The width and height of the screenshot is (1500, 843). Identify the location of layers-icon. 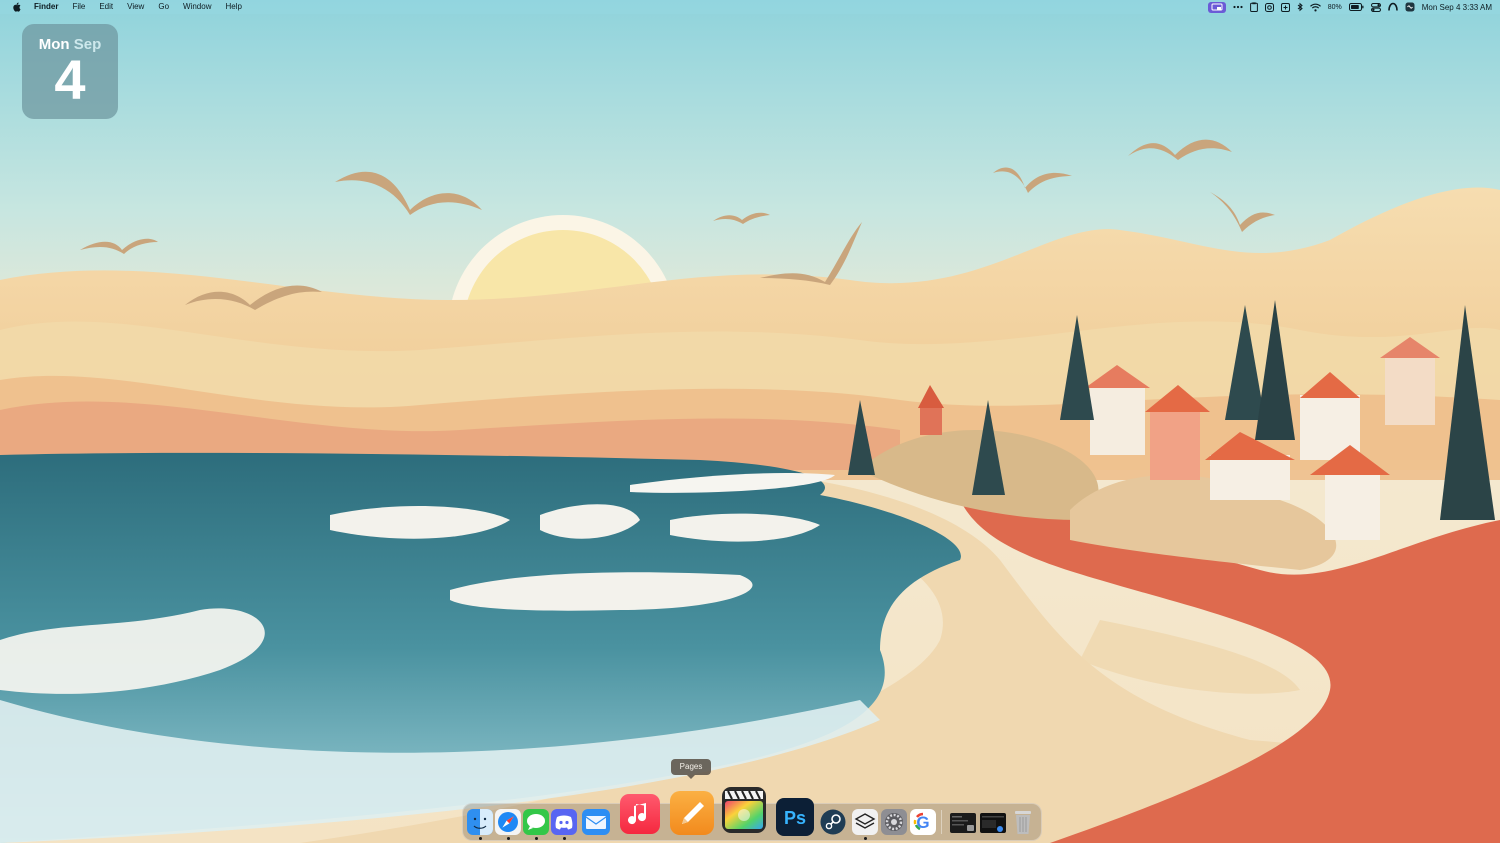
(865, 822).